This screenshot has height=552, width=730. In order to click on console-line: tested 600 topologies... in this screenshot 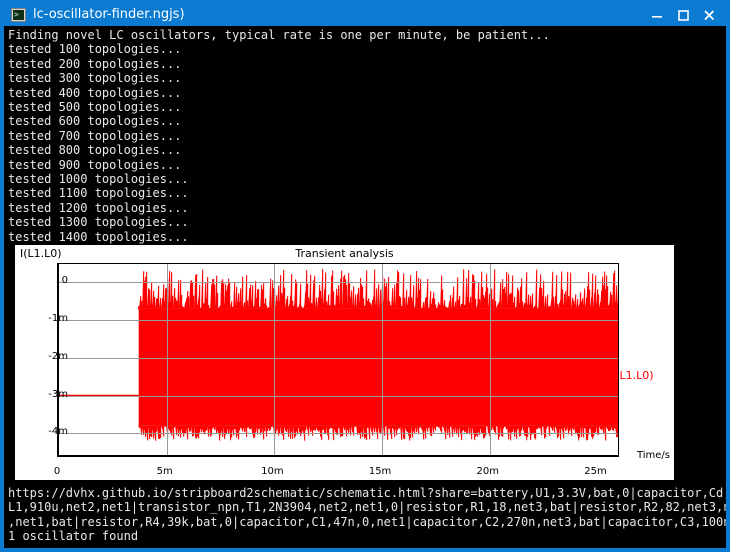, I will do `click(95, 121)`.